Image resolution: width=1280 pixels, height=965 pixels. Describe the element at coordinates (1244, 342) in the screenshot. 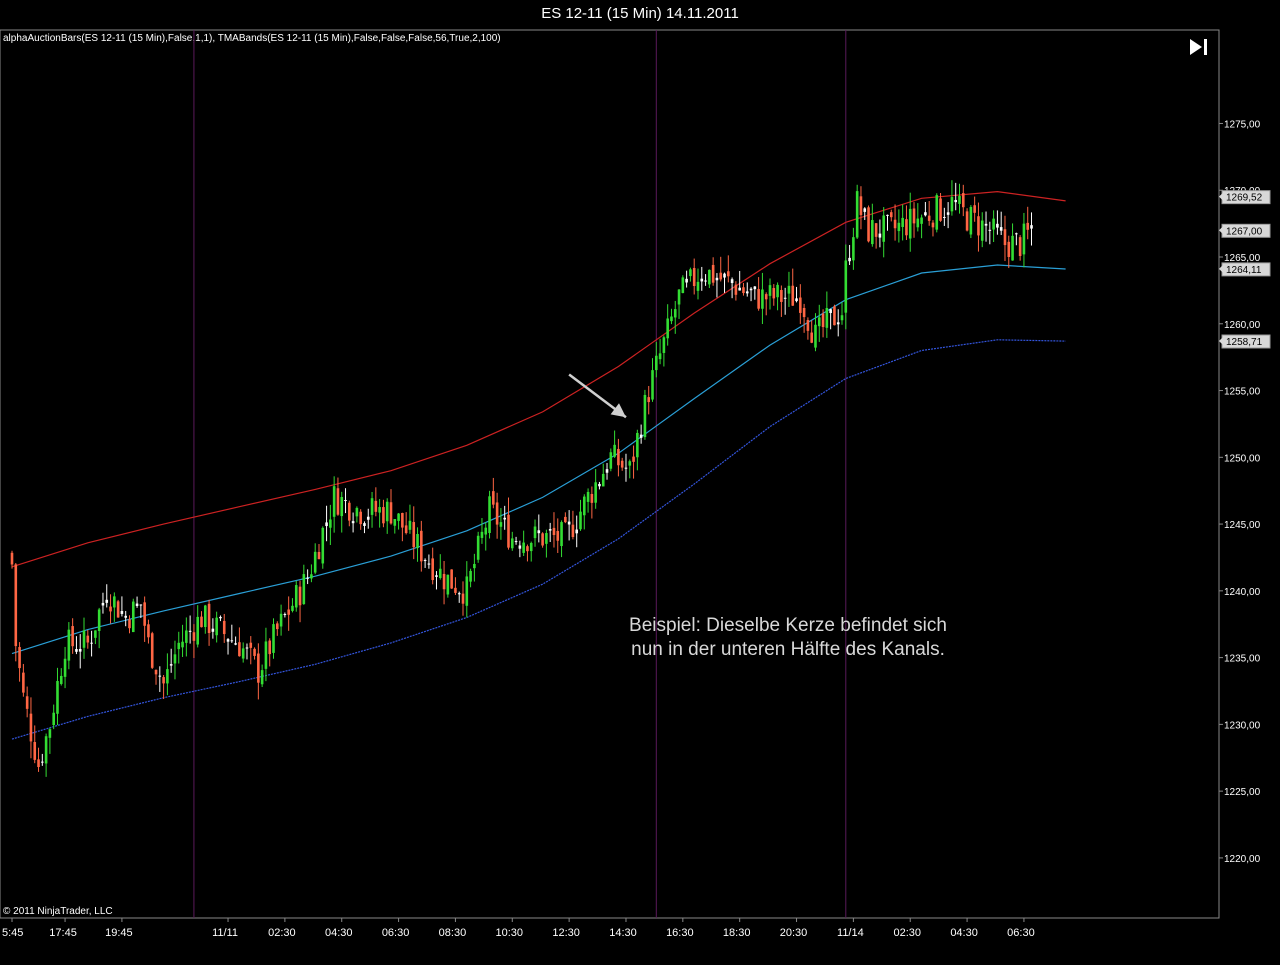

I see `price-marker-label: 1258,71` at that location.